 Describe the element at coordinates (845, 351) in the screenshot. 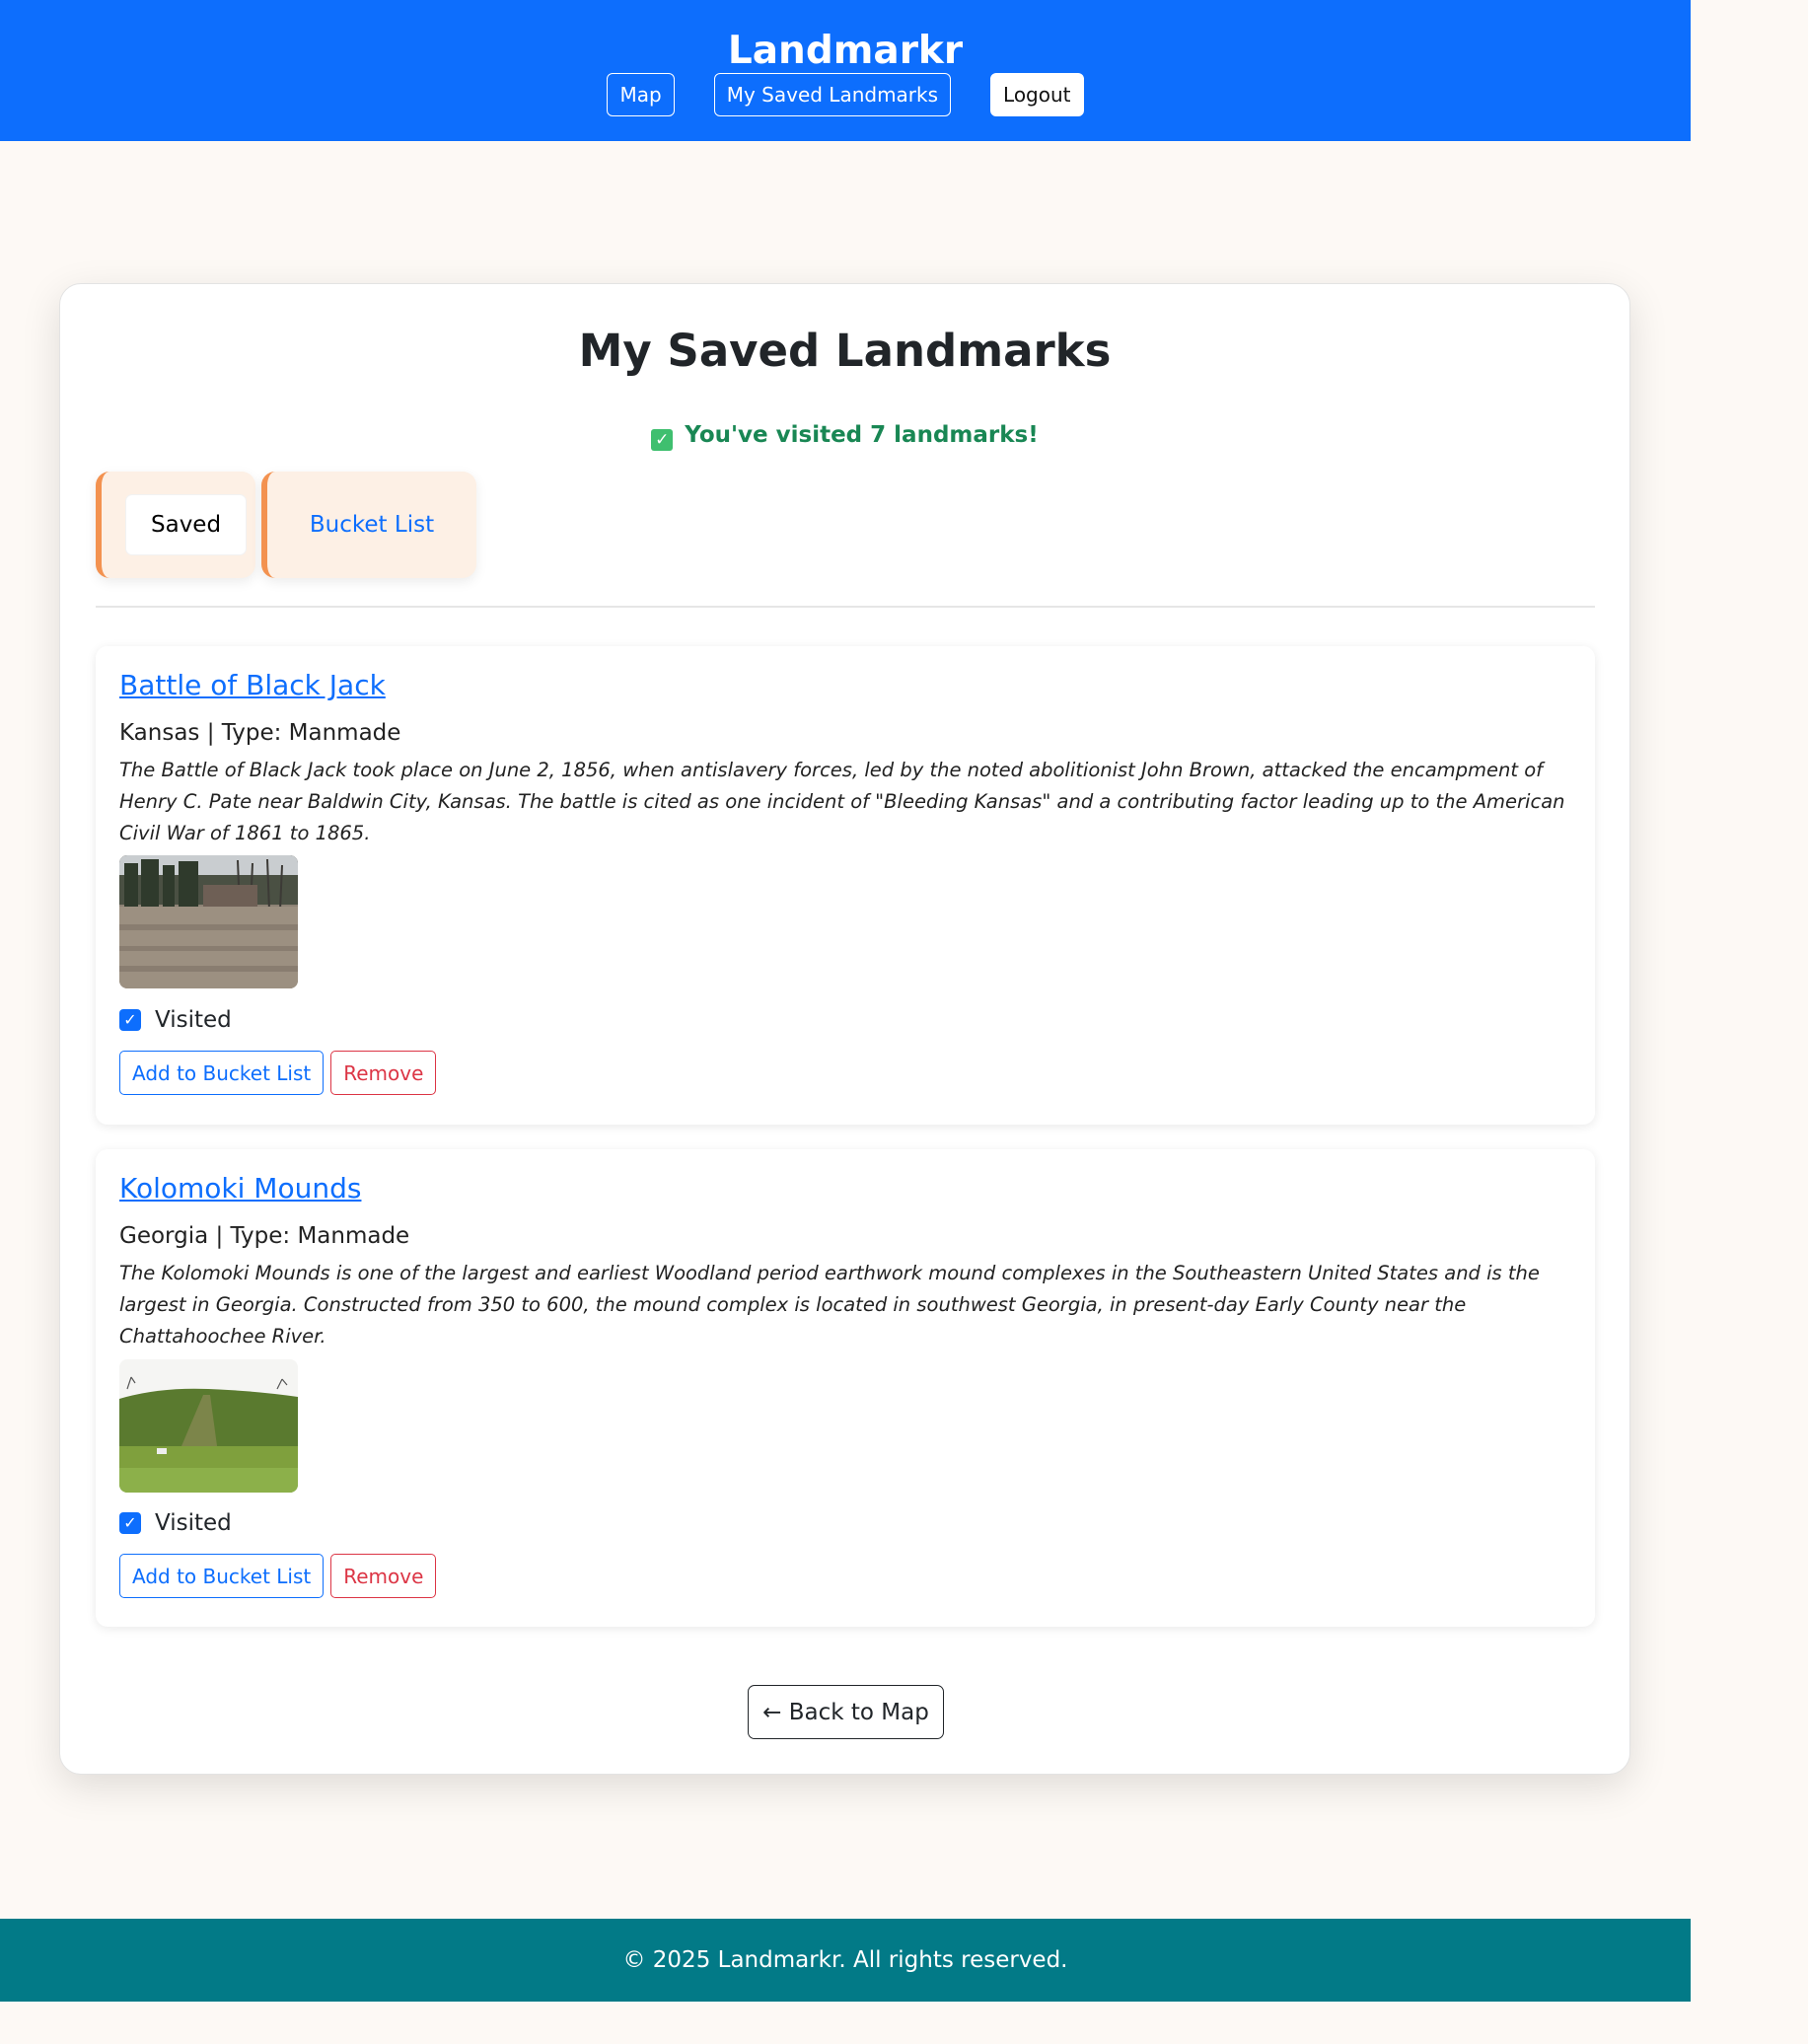

I see `page-title: My Saved Landmarks` at that location.